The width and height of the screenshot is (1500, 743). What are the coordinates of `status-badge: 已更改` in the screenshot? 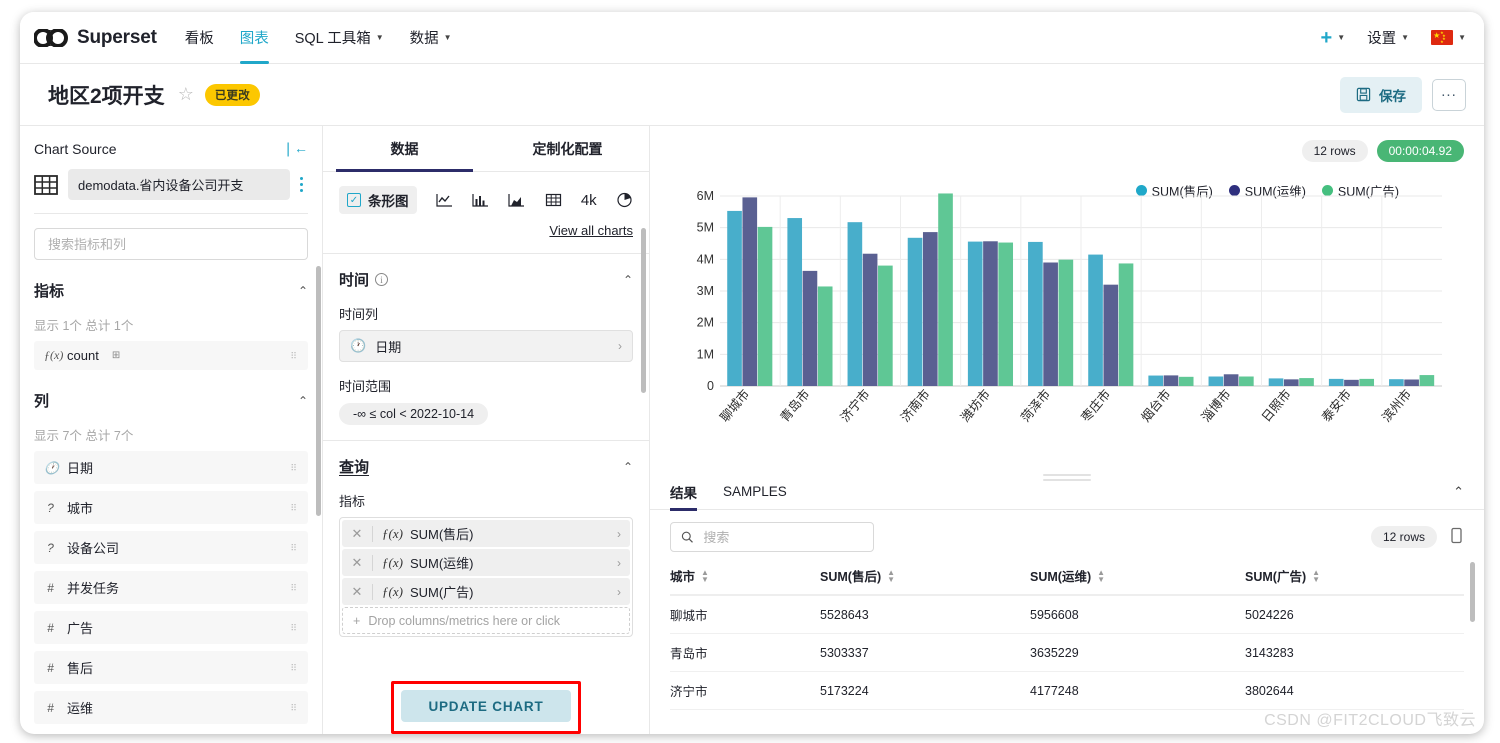 It's located at (232, 94).